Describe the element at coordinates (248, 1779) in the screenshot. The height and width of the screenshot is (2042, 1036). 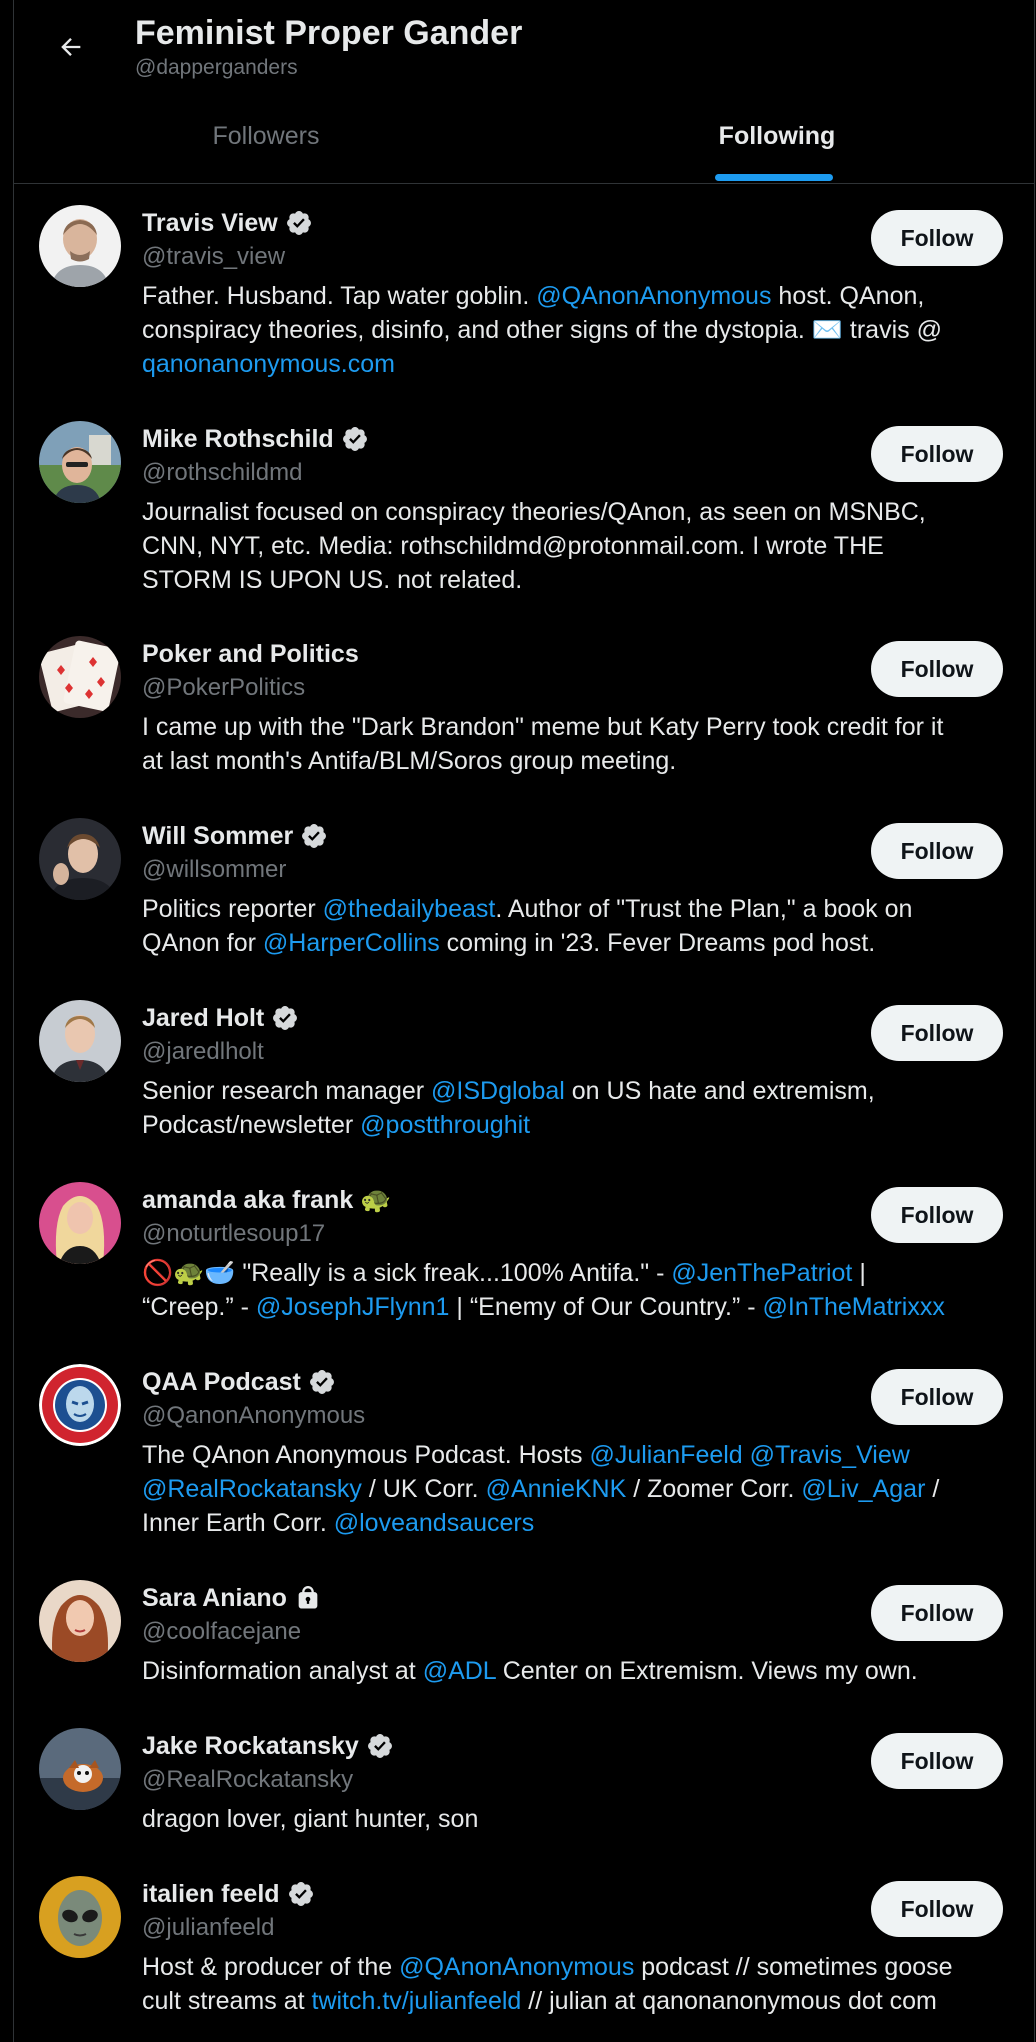
I see `user-handle: @RealRockatansky` at that location.